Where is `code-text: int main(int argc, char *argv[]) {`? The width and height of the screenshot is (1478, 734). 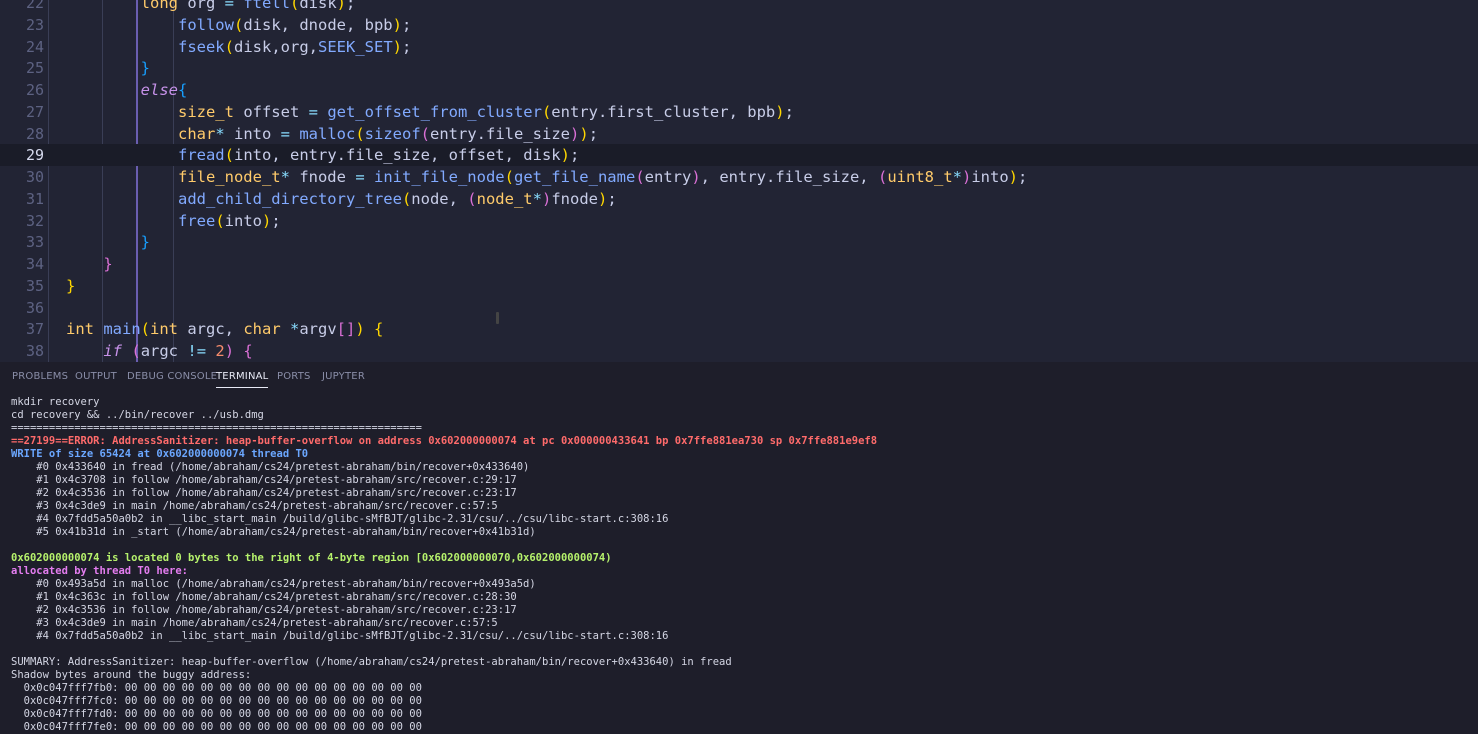
code-text: int main(int argc, char *argv[]) { is located at coordinates (225, 329).